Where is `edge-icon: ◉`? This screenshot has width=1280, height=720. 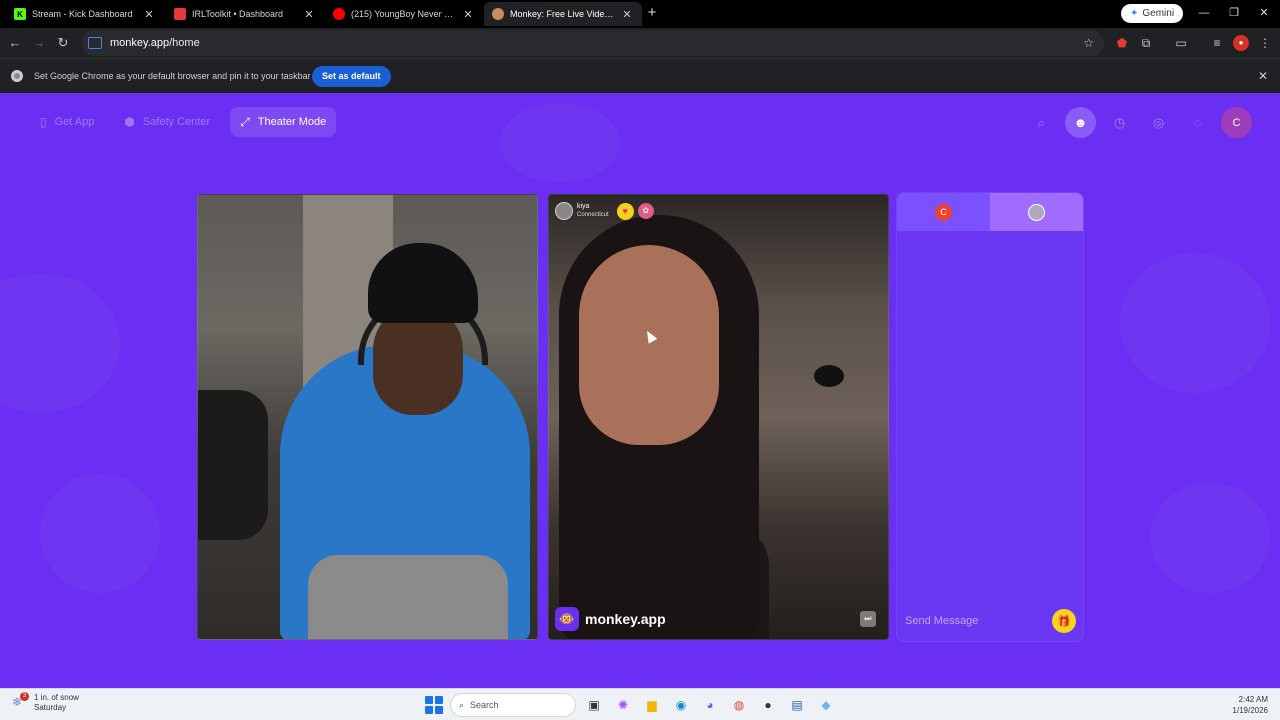
edge-icon: ◉ is located at coordinates (681, 705).